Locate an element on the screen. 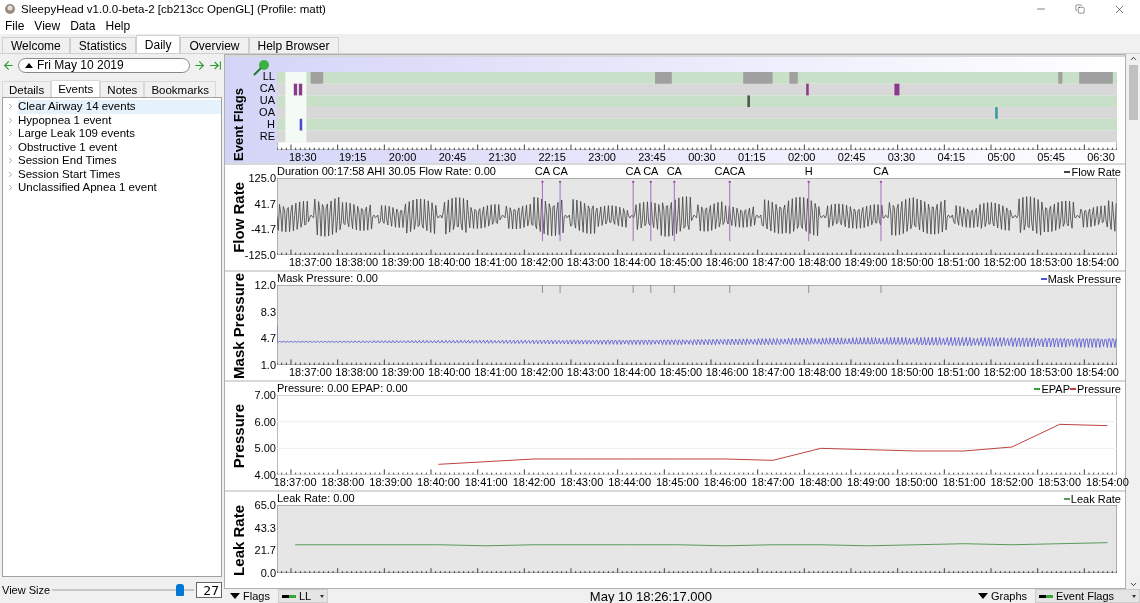 The image size is (1140, 603). app-icon is located at coordinates (10, 9).